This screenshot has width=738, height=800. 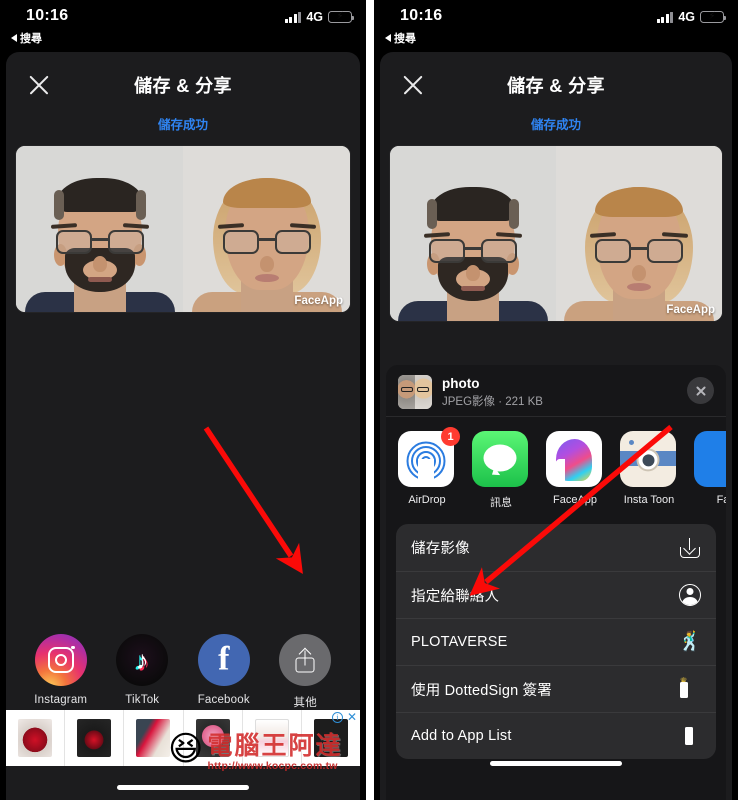 I want to click on share-out-icon, so click(x=305, y=660).